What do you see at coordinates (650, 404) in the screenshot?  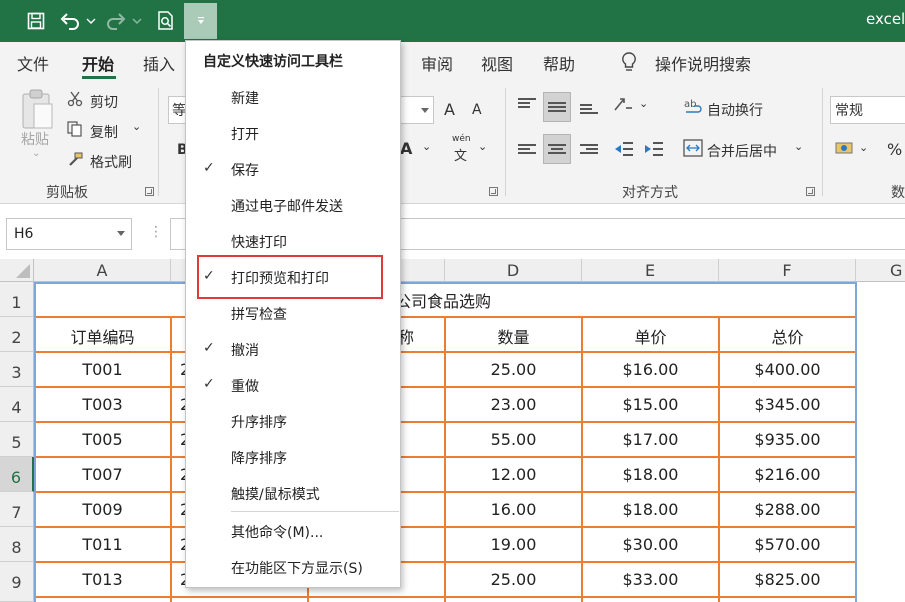 I see `cell-unit-price: $15.00` at bounding box center [650, 404].